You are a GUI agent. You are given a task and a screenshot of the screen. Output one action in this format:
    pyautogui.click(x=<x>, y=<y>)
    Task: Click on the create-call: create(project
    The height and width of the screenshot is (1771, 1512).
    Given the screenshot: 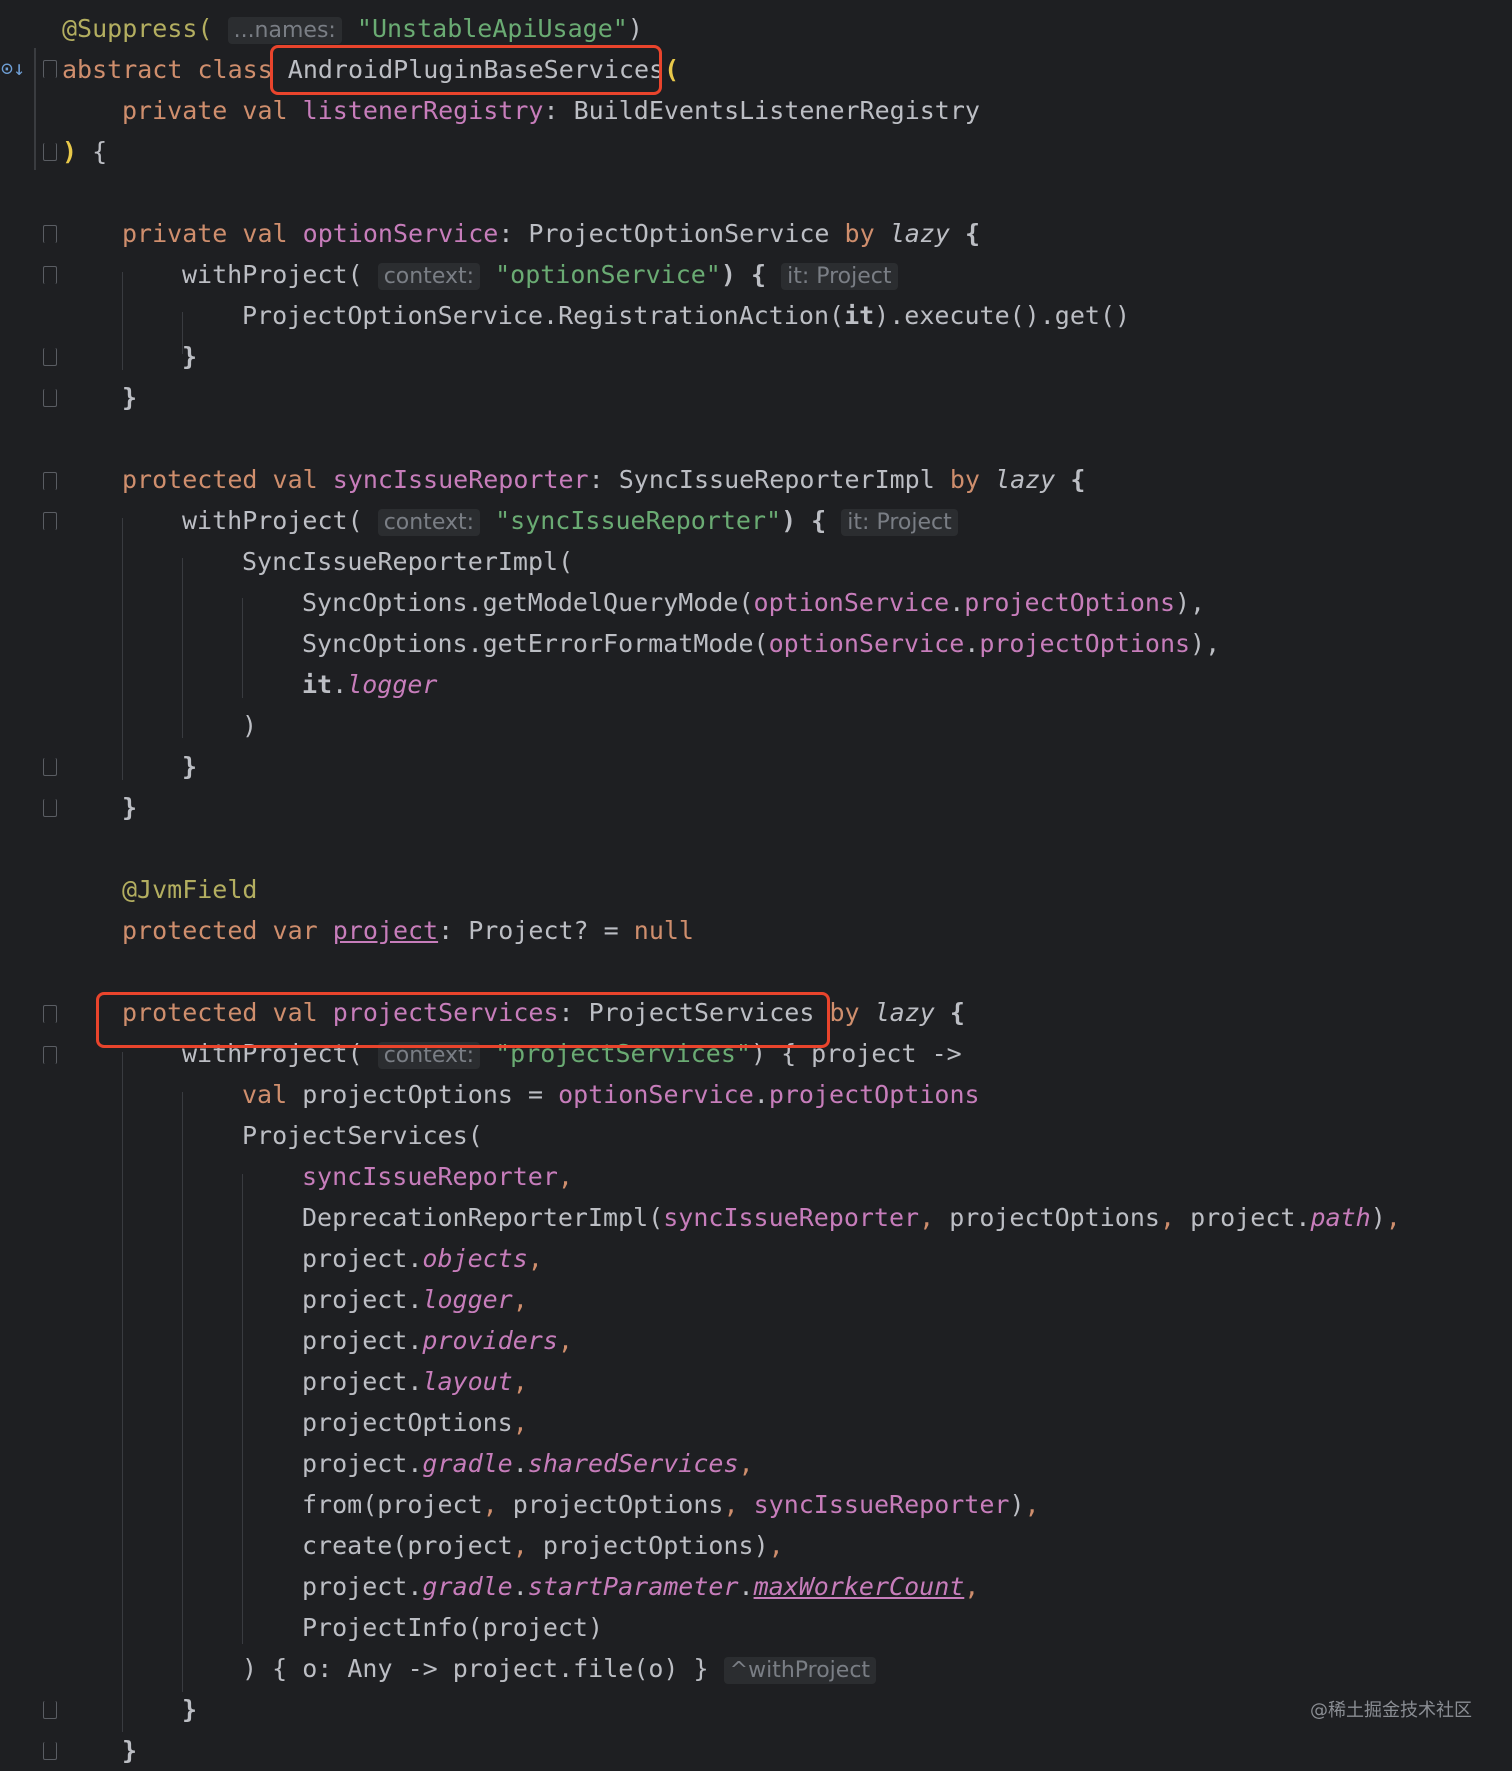 What is the action you would take?
    pyautogui.click(x=407, y=1545)
    